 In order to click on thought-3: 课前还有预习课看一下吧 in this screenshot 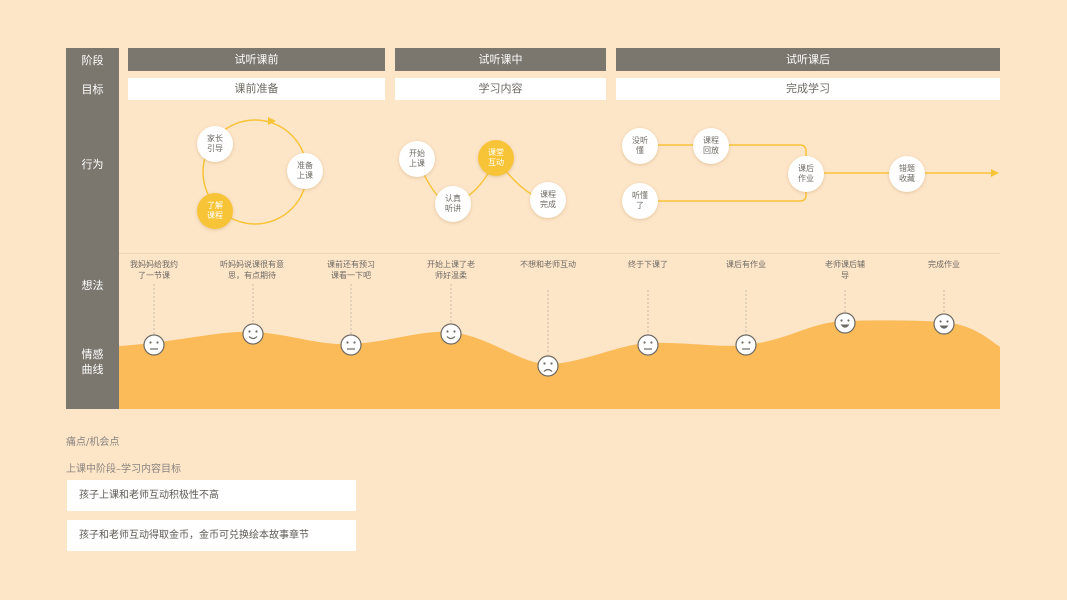, I will do `click(351, 270)`.